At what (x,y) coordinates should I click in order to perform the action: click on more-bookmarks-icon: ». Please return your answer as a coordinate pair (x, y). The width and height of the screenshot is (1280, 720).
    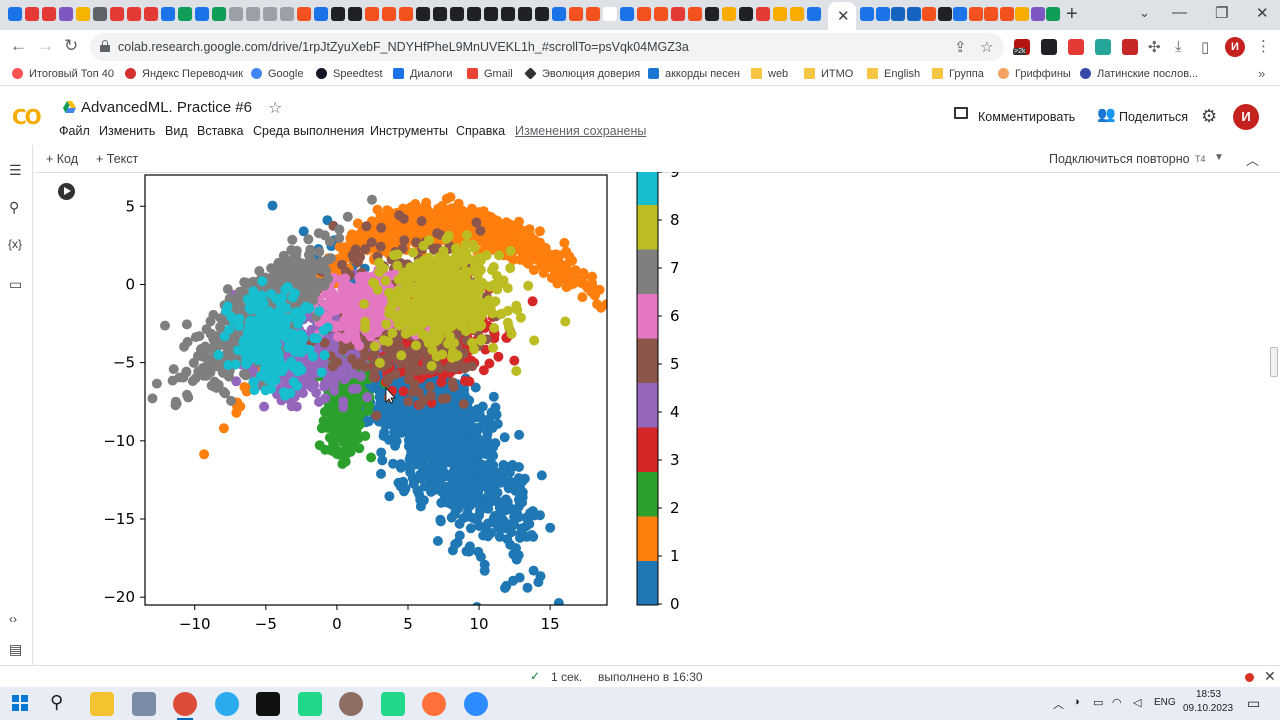
    Looking at the image, I should click on (1261, 73).